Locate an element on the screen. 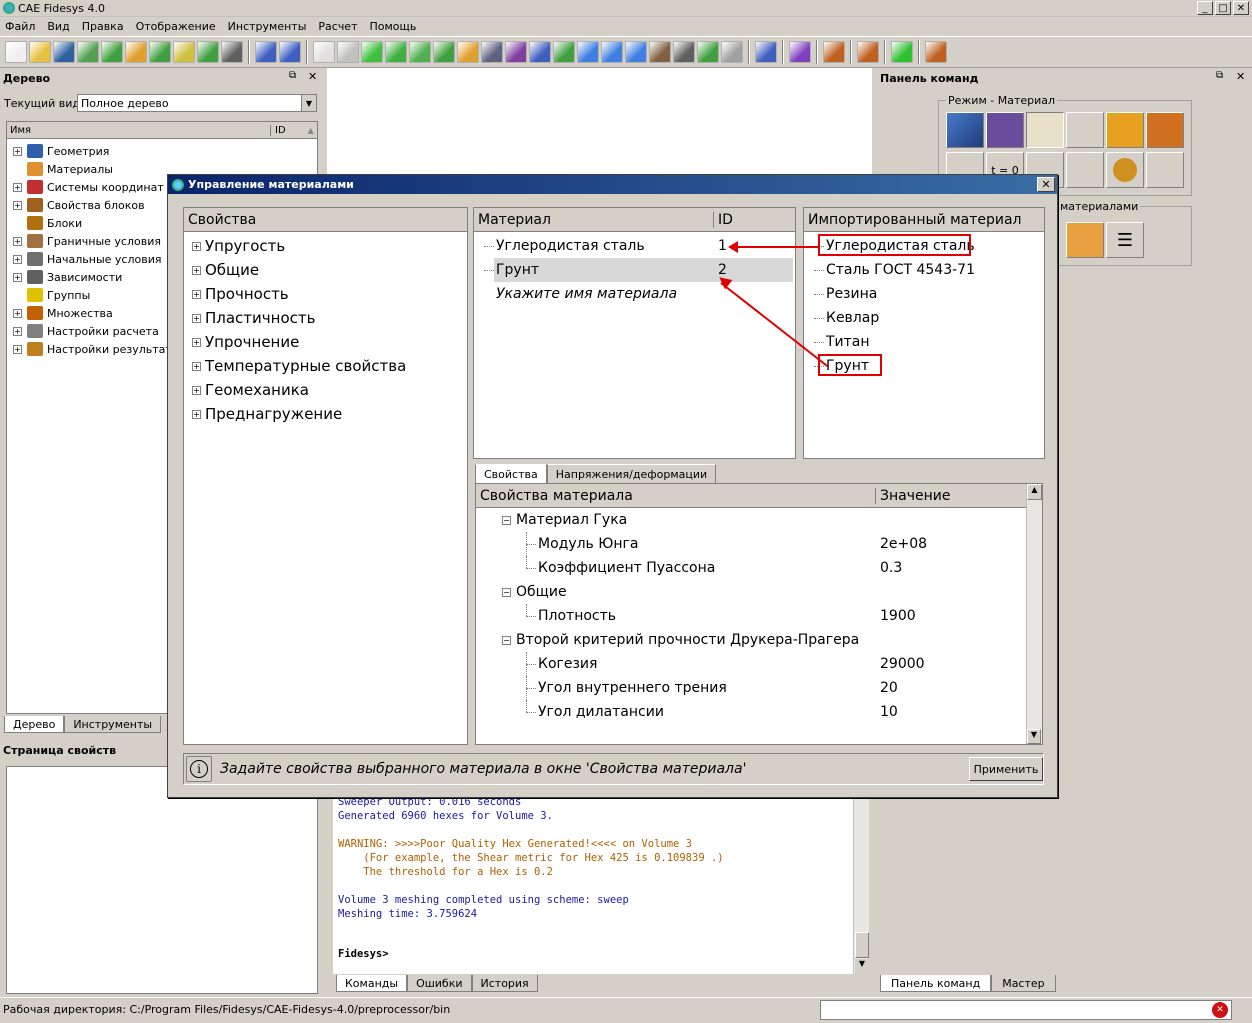 The width and height of the screenshot is (1252, 1023). mp-group: − Материал Гука is located at coordinates (759, 520).